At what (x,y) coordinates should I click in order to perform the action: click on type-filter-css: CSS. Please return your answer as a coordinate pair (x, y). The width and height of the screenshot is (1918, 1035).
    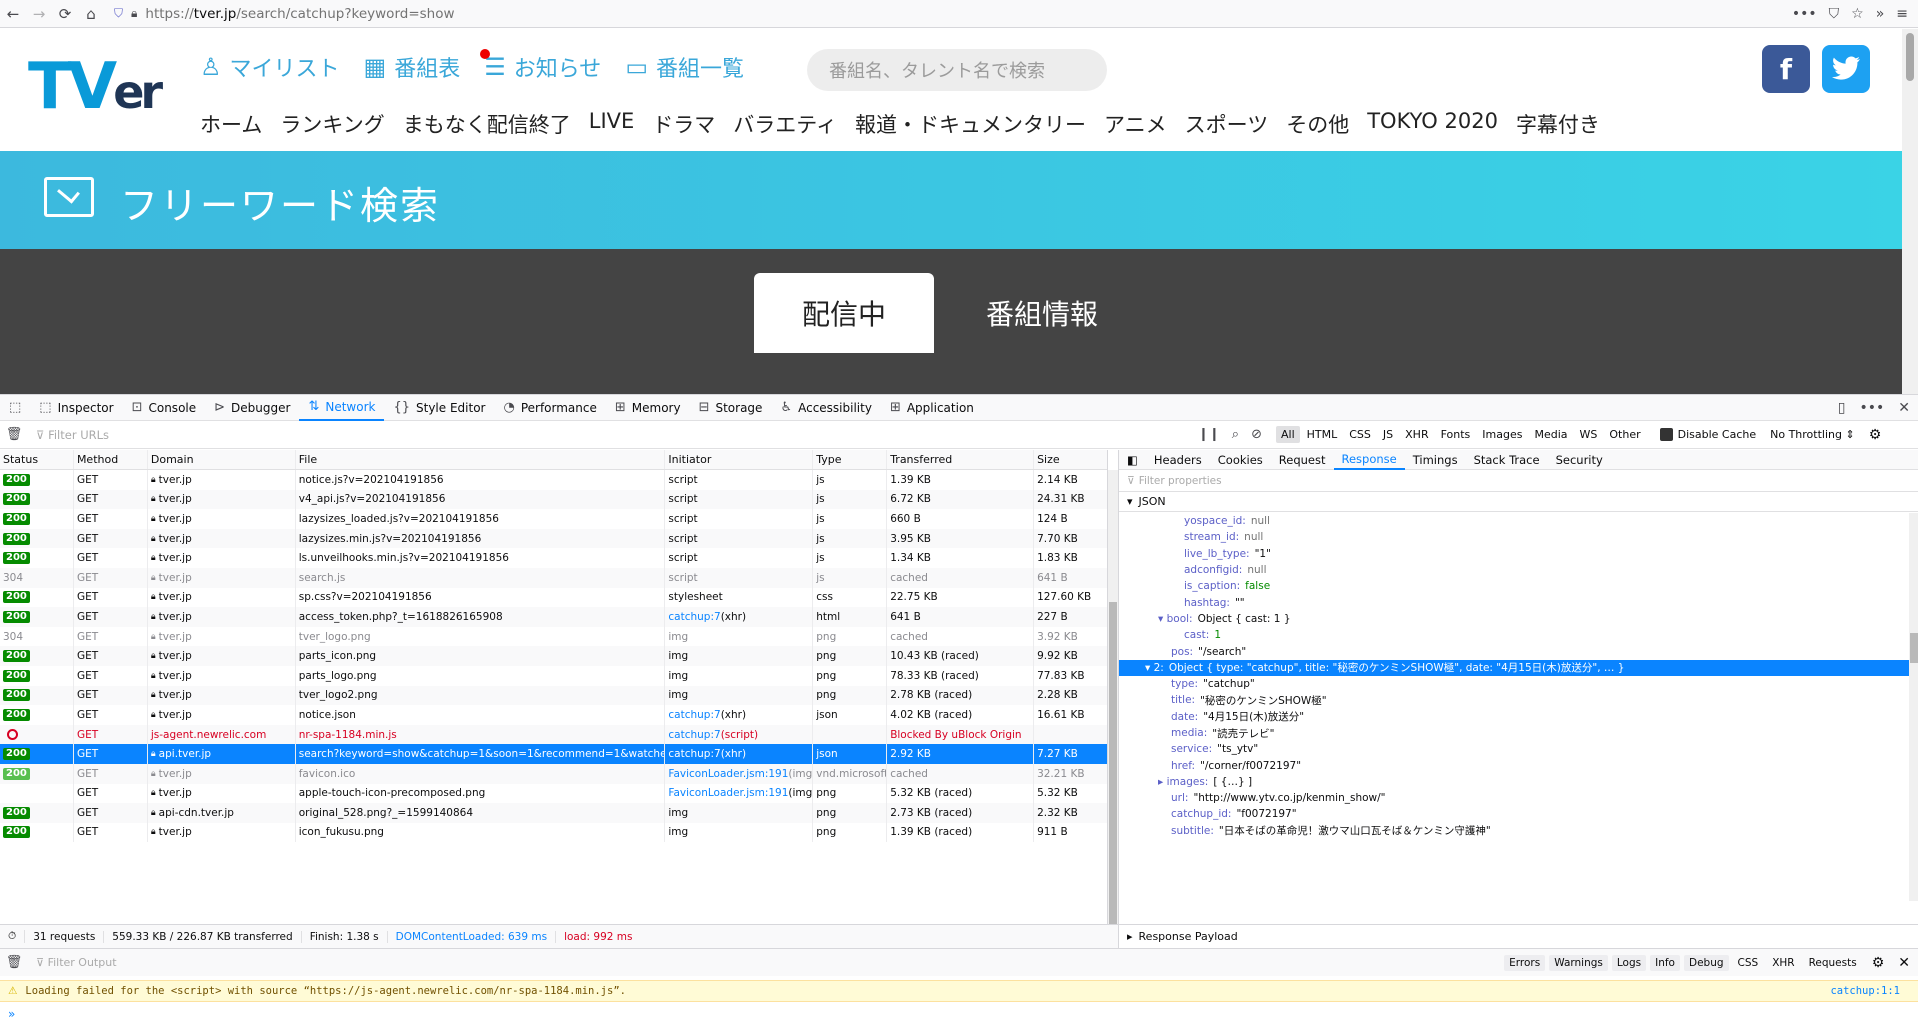
    Looking at the image, I should click on (1360, 434).